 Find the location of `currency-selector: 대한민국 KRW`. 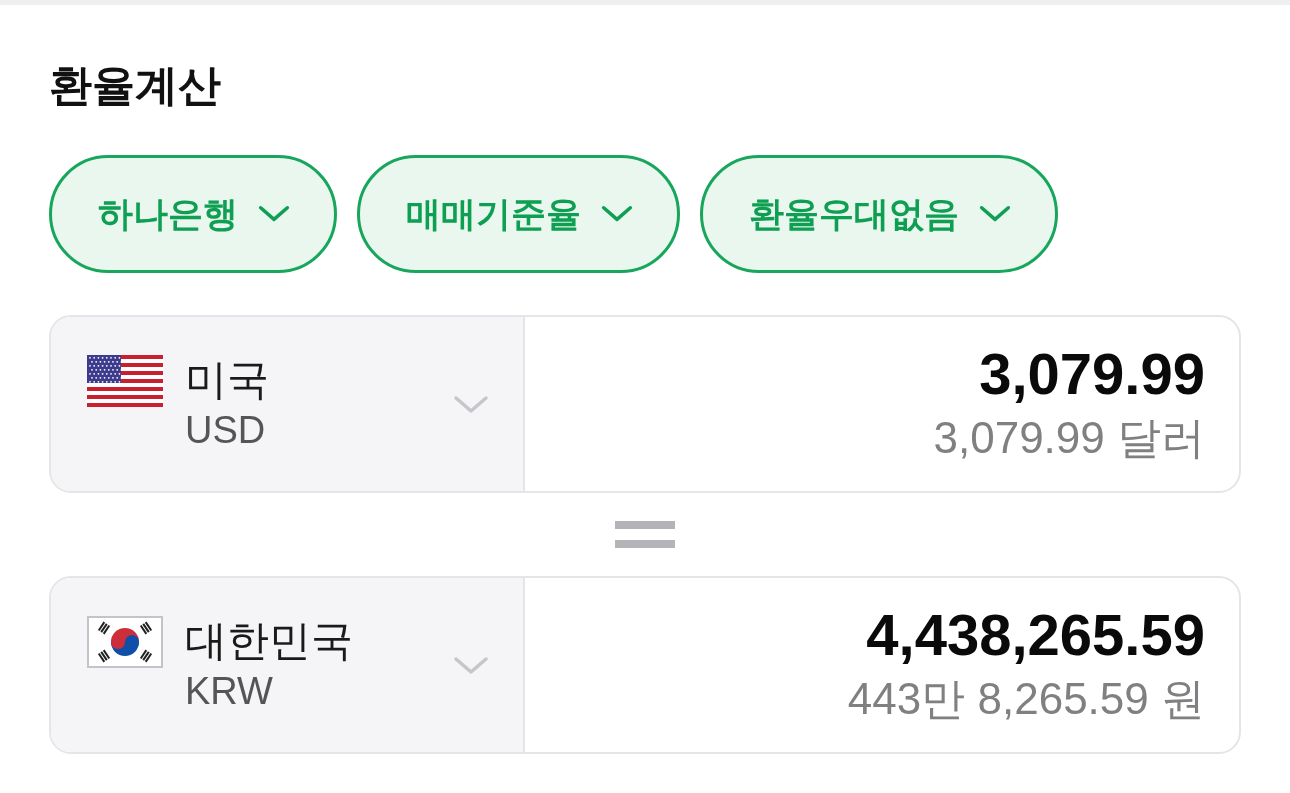

currency-selector: 대한민국 KRW is located at coordinates (288, 665).